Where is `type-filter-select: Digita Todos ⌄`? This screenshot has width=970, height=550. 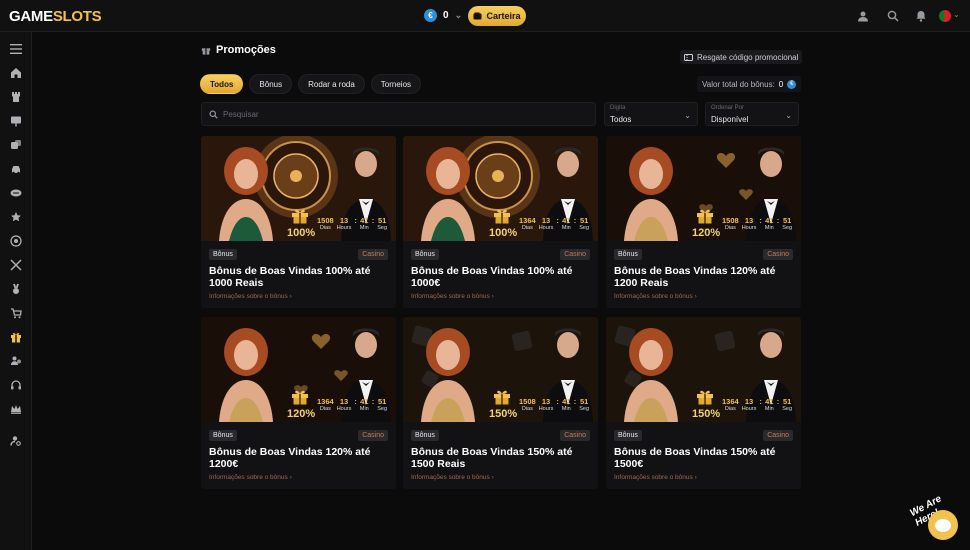 type-filter-select: Digita Todos ⌄ is located at coordinates (651, 114).